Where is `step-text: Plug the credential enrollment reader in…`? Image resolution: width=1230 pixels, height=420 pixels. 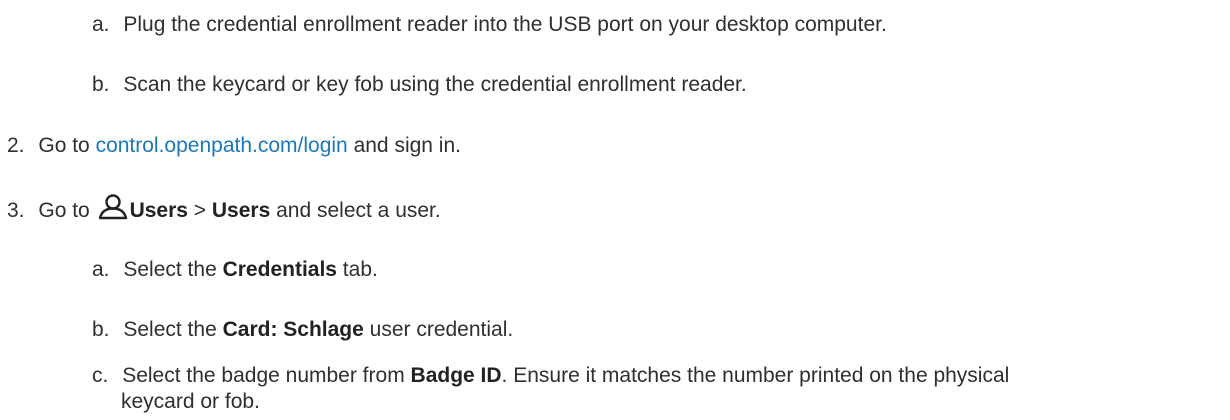 step-text: Plug the credential enrollment reader in… is located at coordinates (505, 24).